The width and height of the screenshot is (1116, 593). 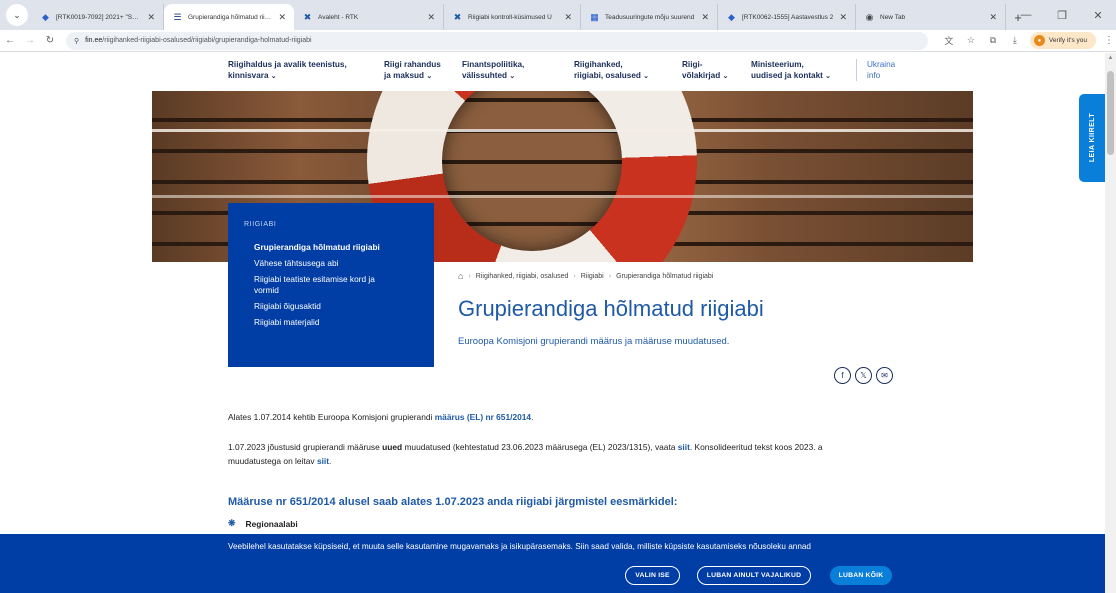 What do you see at coordinates (30, 40) in the screenshot?
I see `forward-icon: →` at bounding box center [30, 40].